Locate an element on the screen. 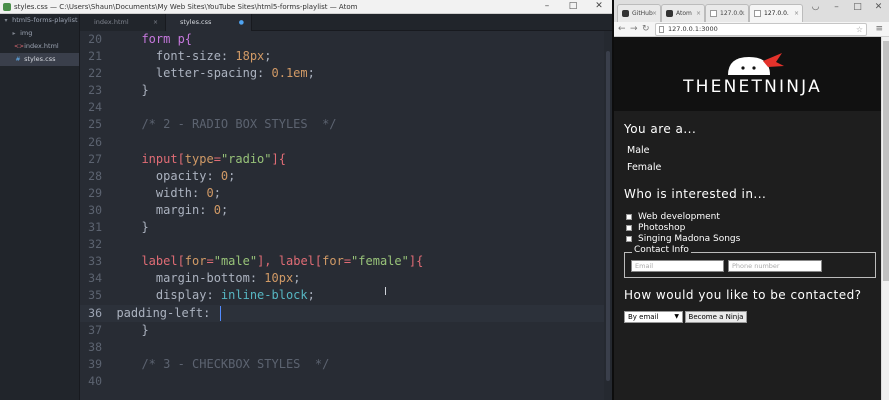 This screenshot has width=889, height=400. menu-icon: ≡ is located at coordinates (879, 29).